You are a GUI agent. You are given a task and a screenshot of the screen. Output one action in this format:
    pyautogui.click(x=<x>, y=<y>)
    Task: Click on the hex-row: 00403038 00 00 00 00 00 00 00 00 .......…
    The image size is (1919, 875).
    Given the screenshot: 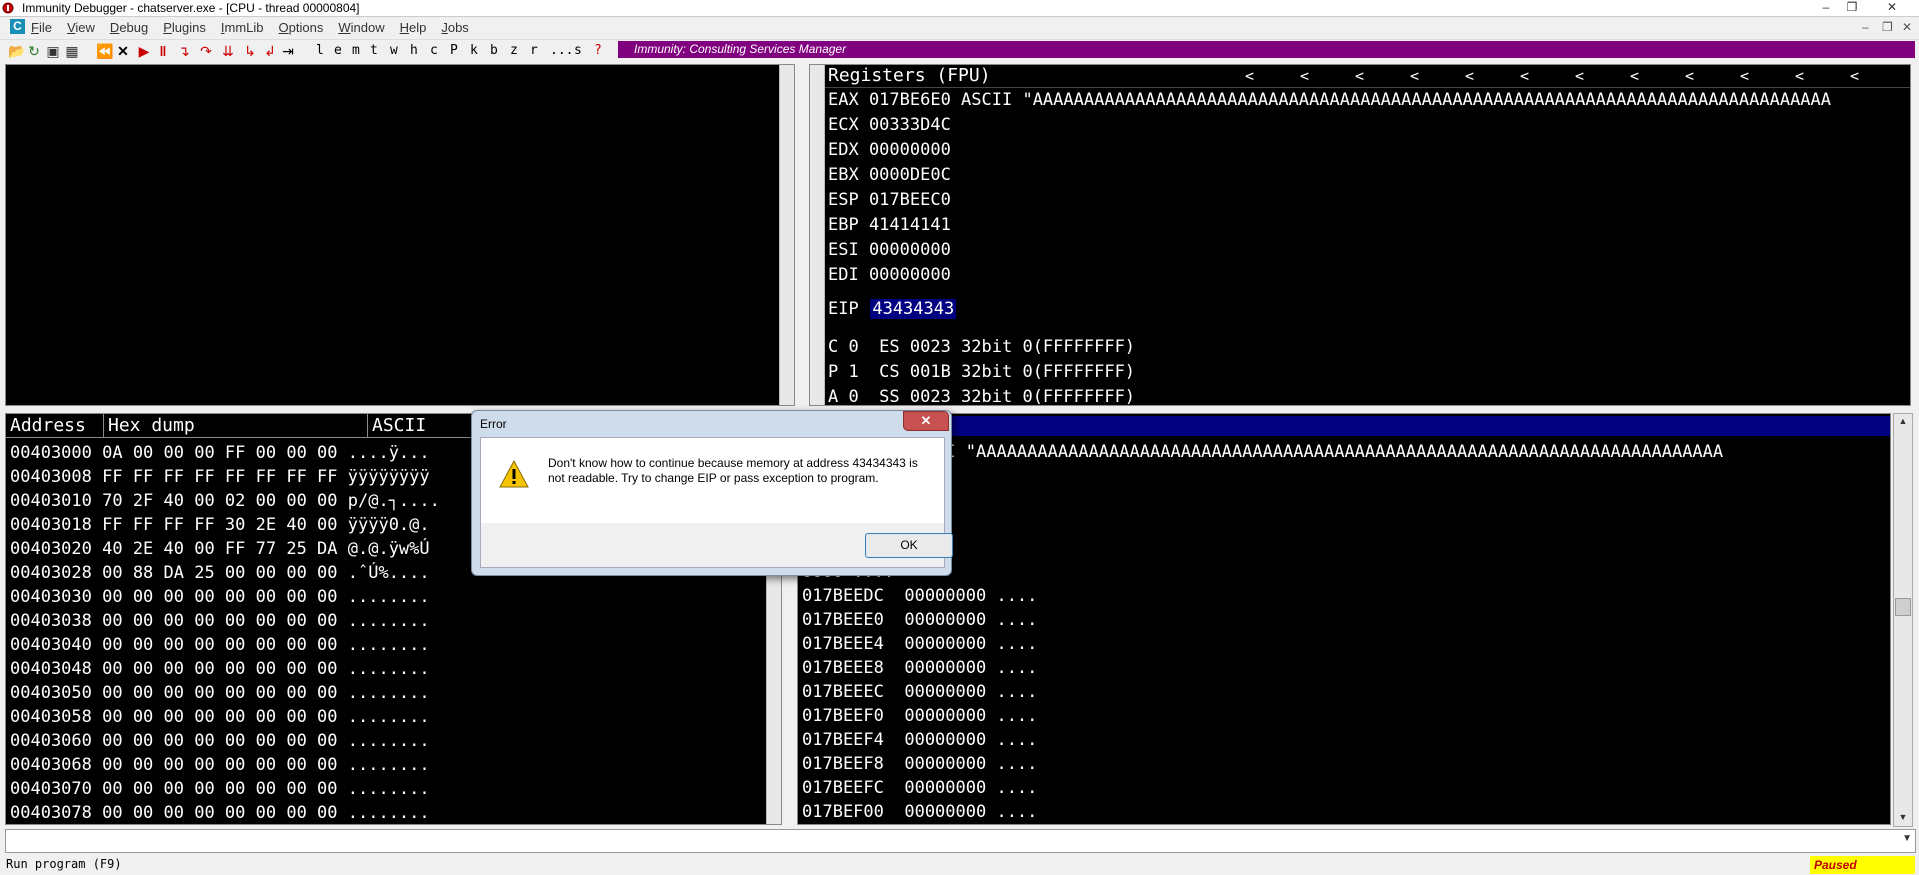 What is the action you would take?
    pyautogui.click(x=225, y=621)
    